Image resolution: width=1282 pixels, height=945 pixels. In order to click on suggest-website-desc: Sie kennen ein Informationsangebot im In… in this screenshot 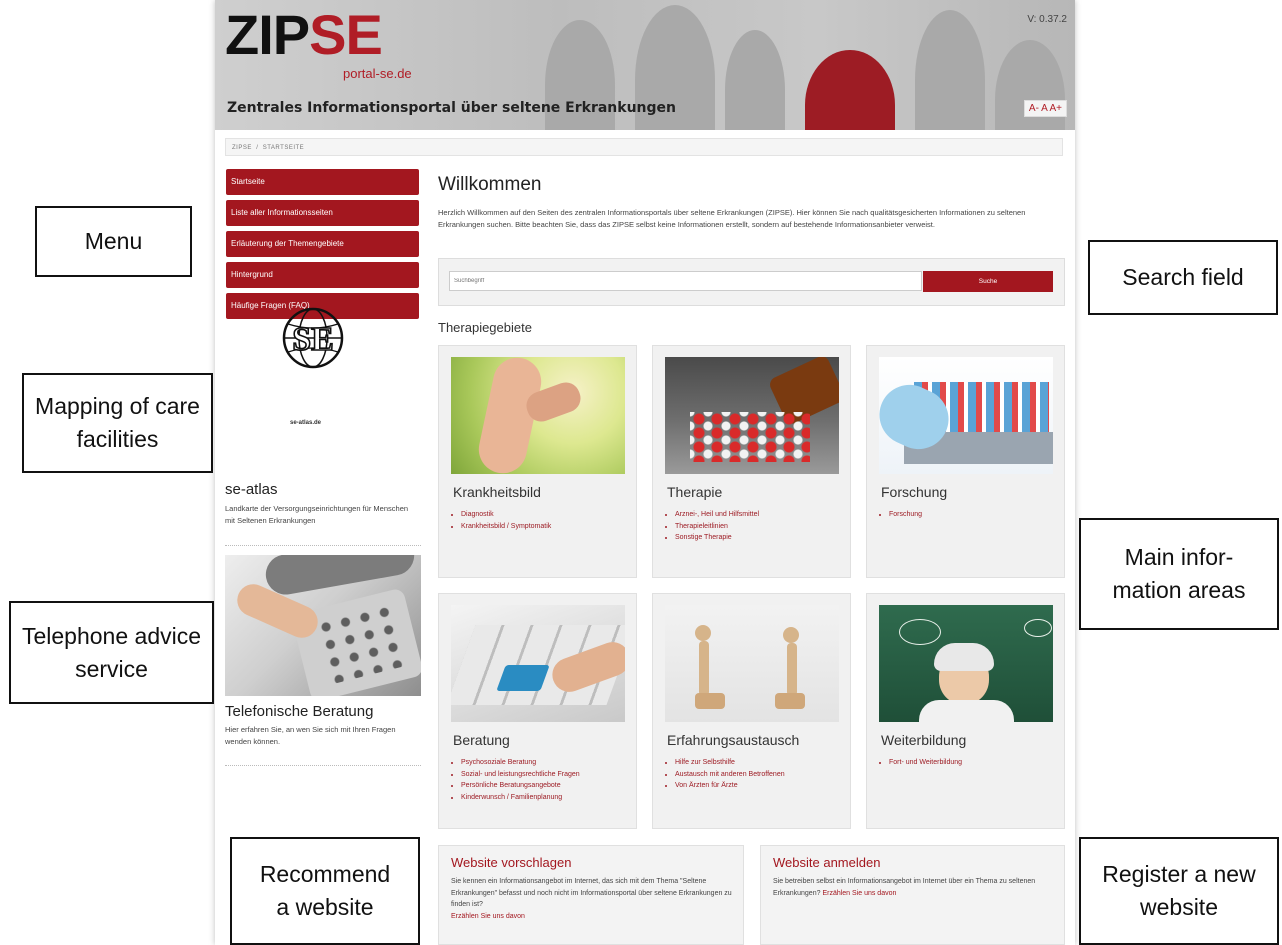, I will do `click(591, 893)`.